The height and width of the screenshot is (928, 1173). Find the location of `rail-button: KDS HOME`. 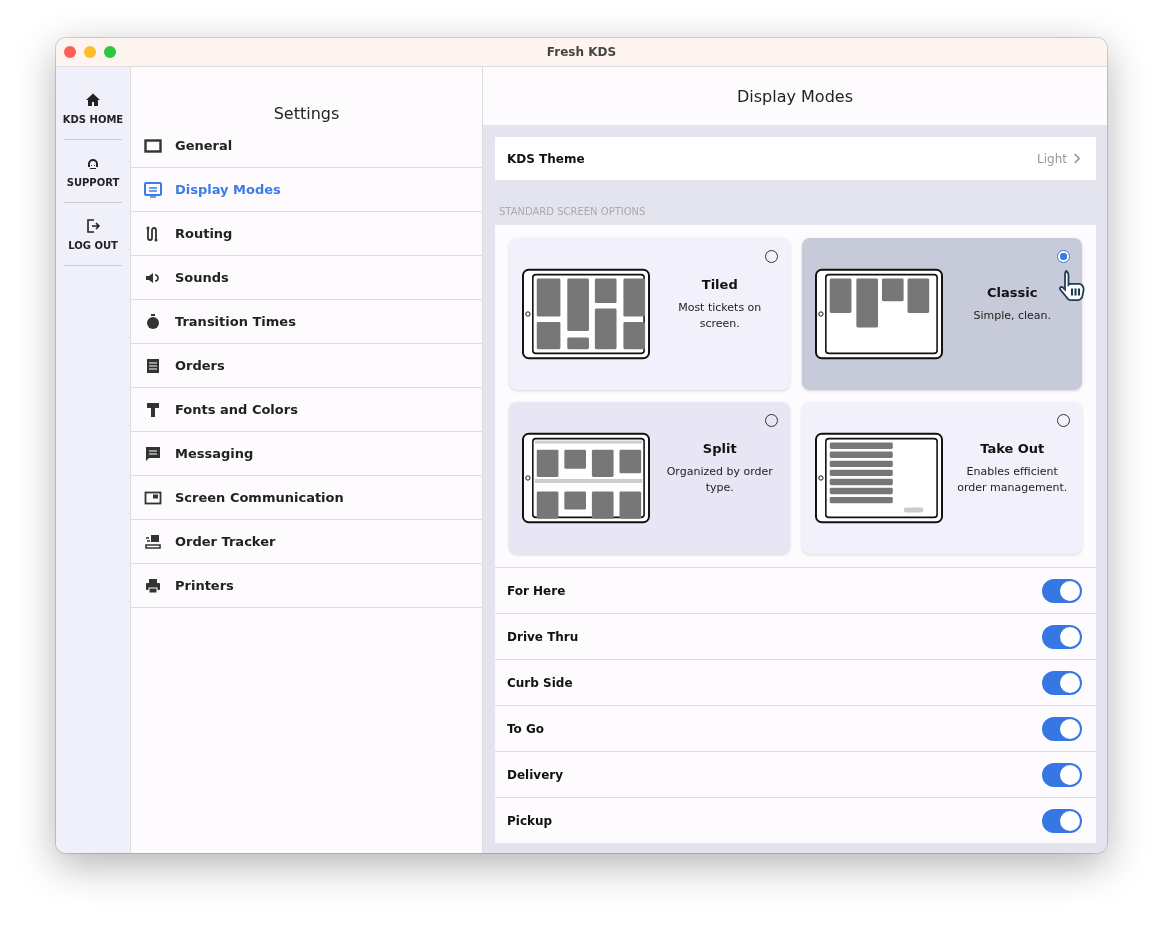

rail-button: KDS HOME is located at coordinates (93, 108).